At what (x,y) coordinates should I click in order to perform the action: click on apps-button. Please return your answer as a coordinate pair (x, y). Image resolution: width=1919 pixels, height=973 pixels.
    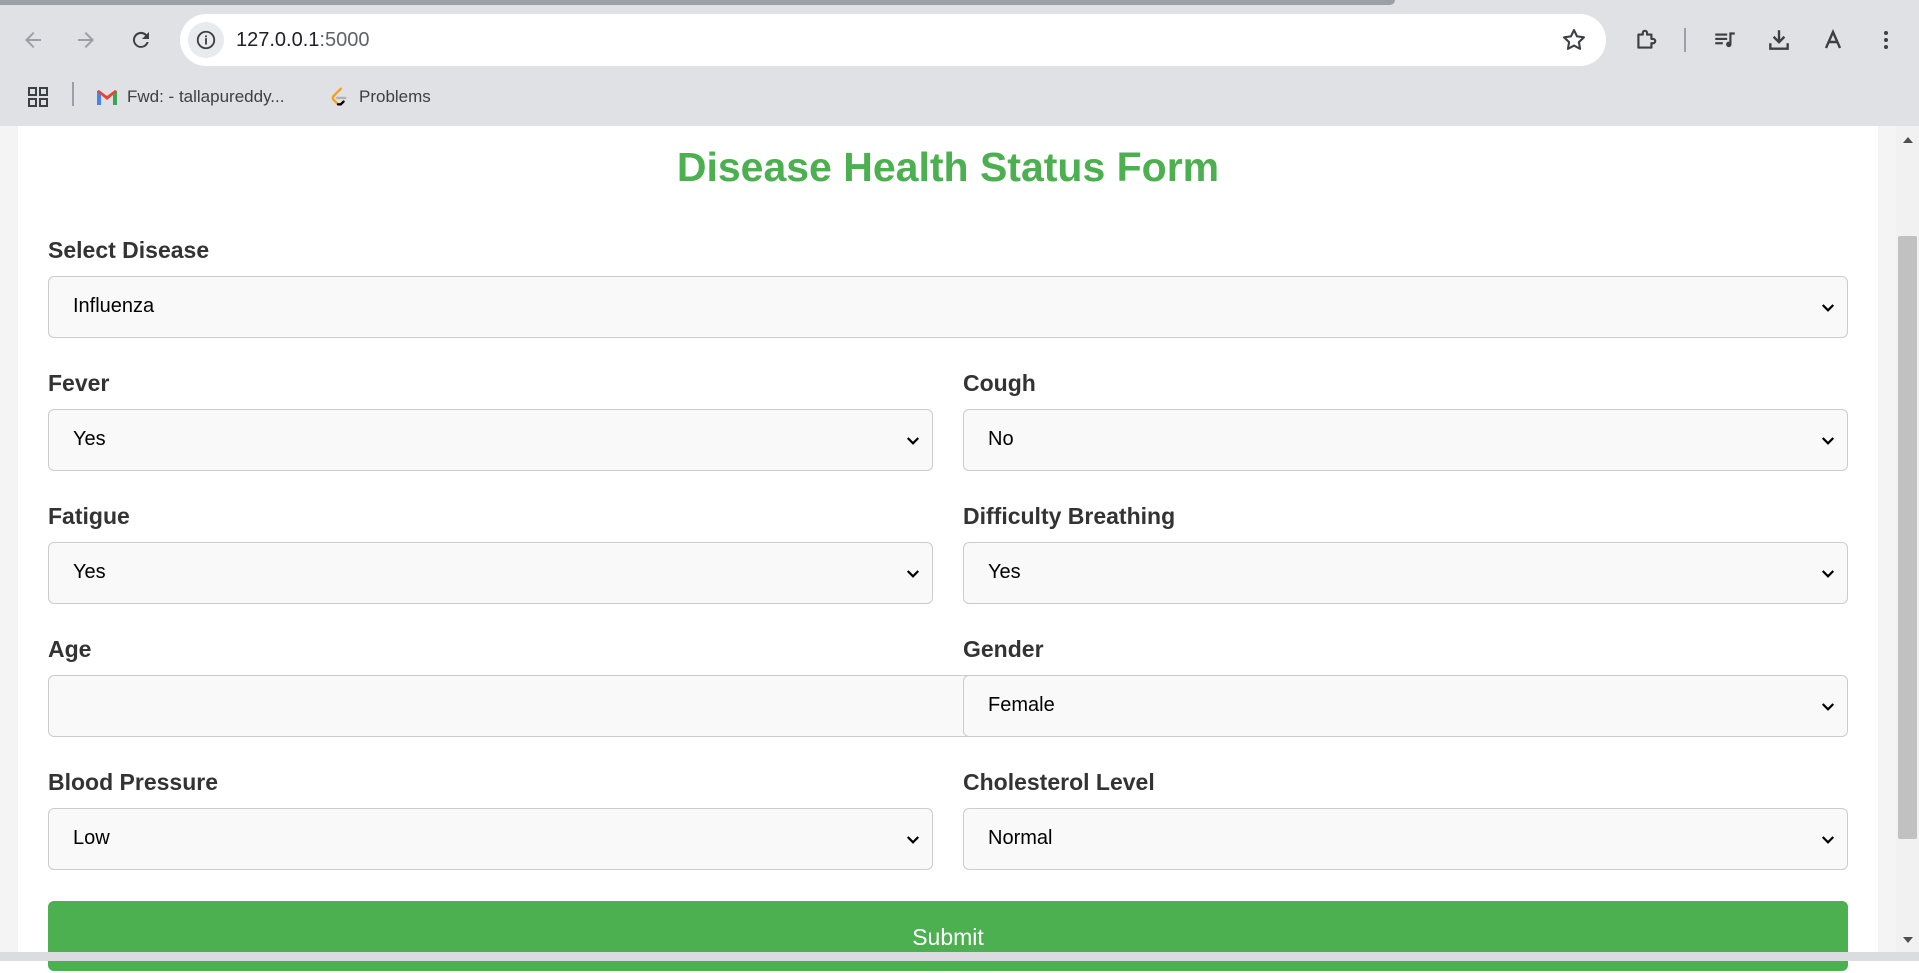
    Looking at the image, I should click on (38, 97).